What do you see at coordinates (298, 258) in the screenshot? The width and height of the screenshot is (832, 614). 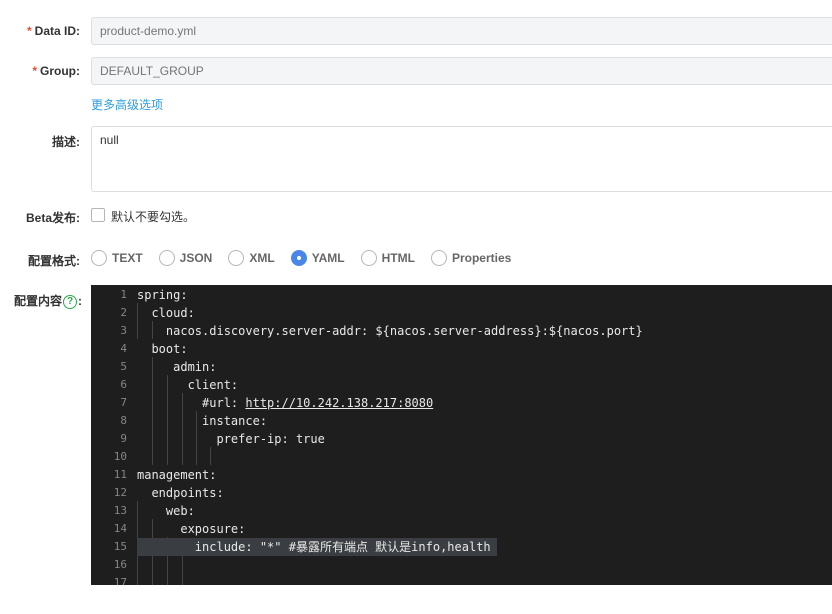 I see `radio-button-selected` at bounding box center [298, 258].